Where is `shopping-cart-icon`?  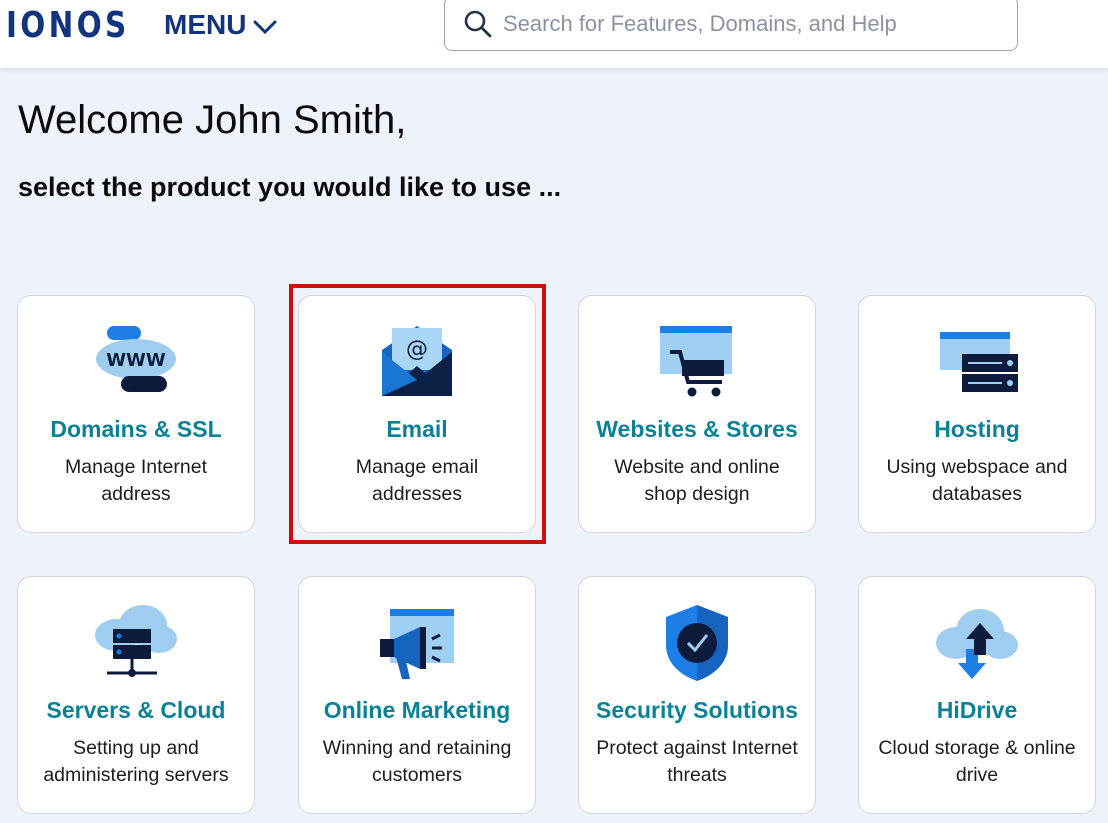
shopping-cart-icon is located at coordinates (696, 361).